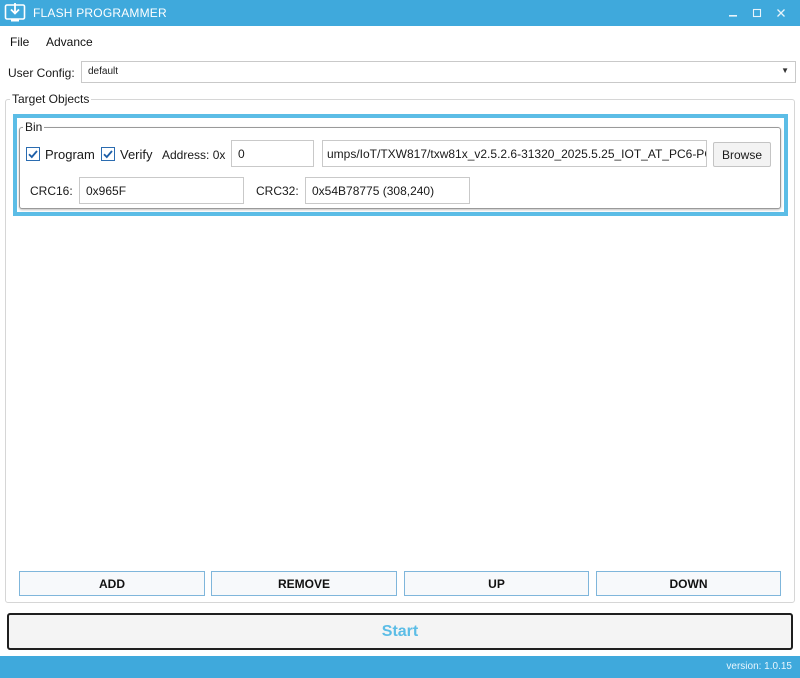  What do you see at coordinates (400, 631) in the screenshot?
I see `start-button: Start` at bounding box center [400, 631].